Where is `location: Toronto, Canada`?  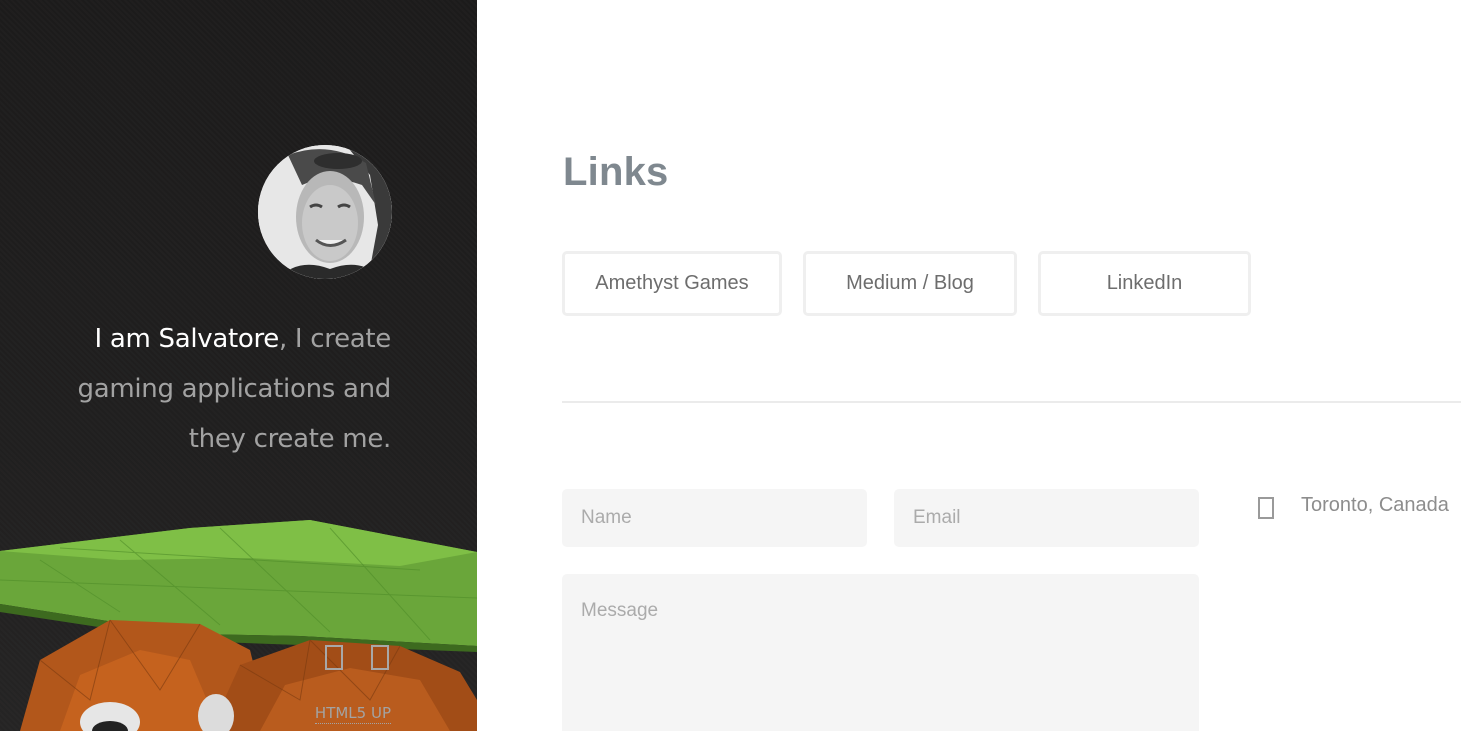 location: Toronto, Canada is located at coordinates (1353, 506).